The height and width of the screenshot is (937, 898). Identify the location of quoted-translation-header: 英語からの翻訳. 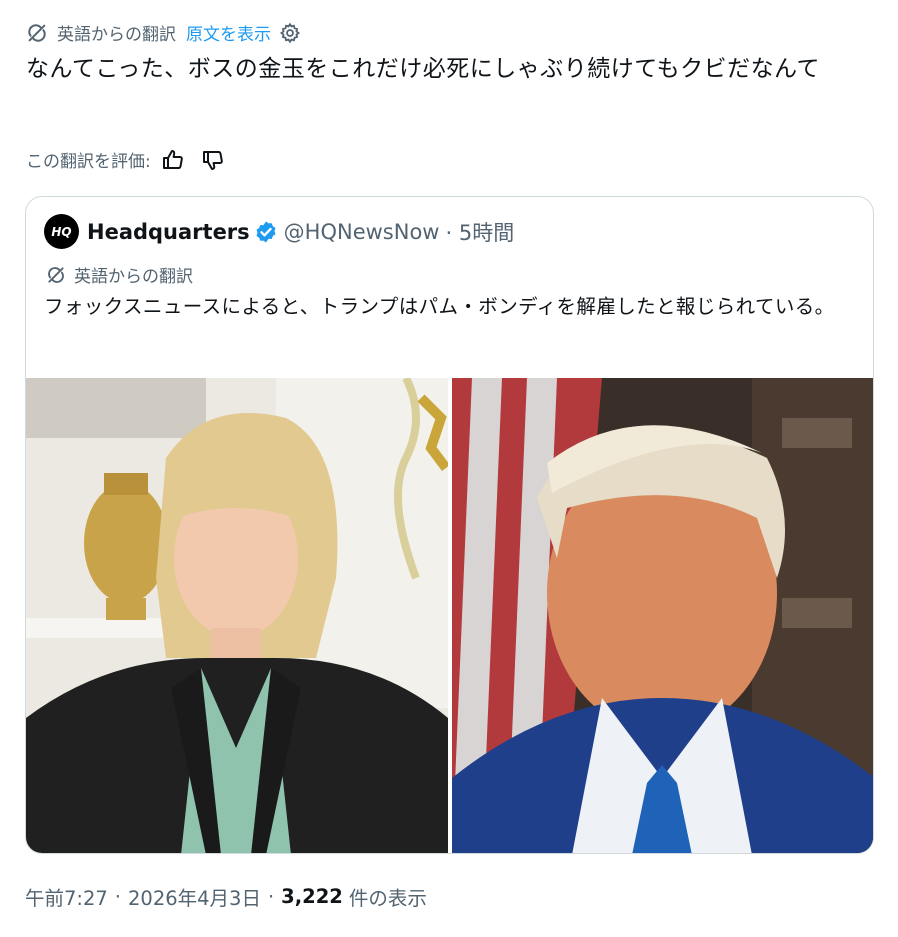
(119, 274).